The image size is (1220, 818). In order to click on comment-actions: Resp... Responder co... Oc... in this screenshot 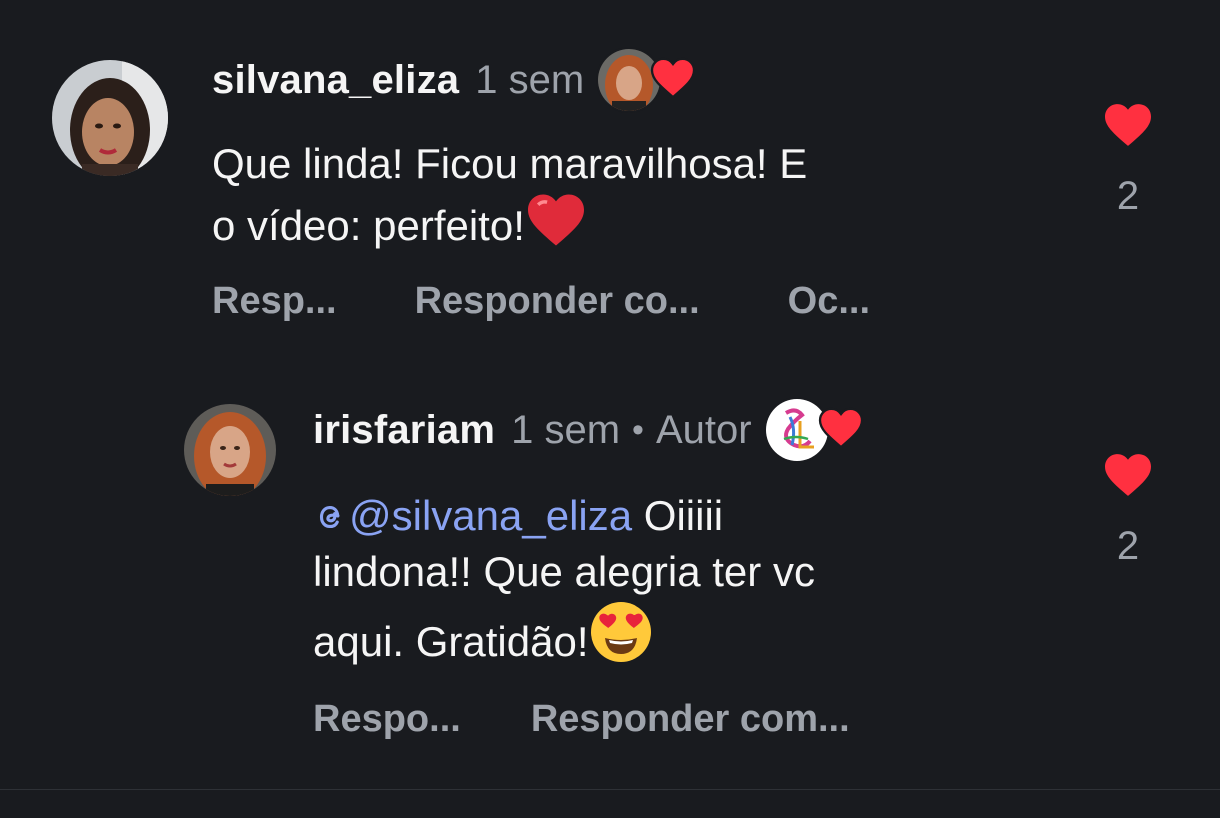, I will do `click(541, 301)`.